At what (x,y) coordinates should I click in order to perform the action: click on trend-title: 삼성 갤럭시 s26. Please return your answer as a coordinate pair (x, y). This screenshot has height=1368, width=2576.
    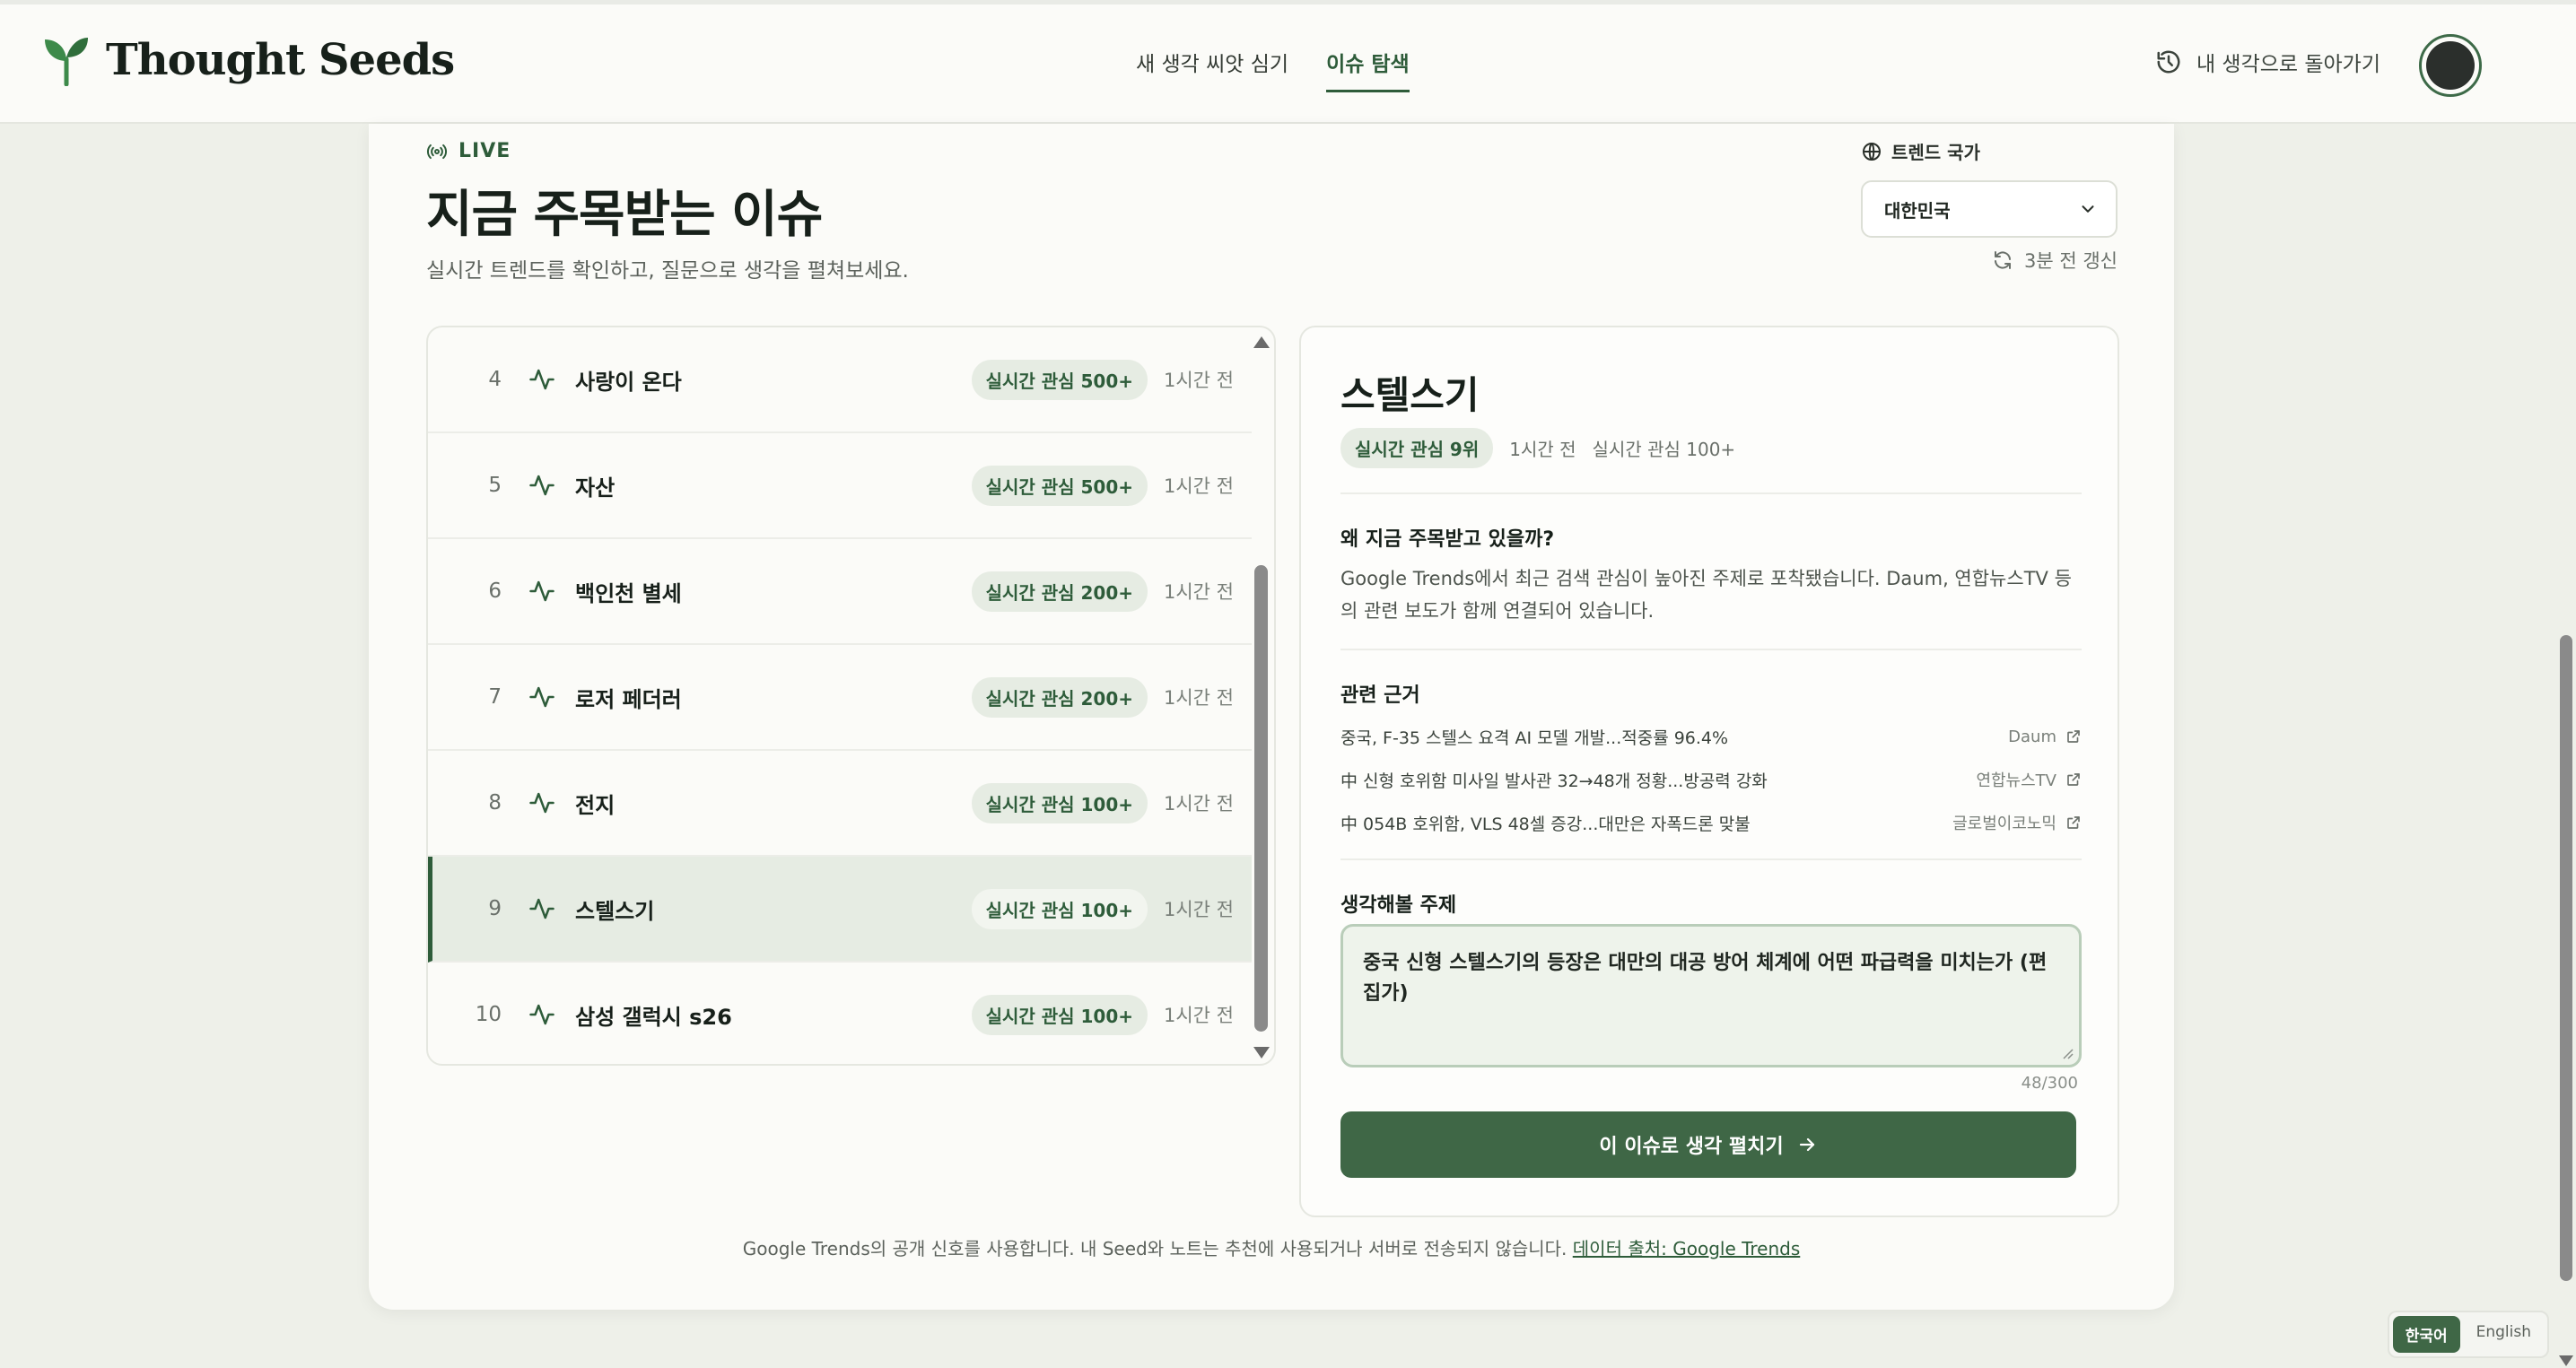
    Looking at the image, I should click on (653, 1017).